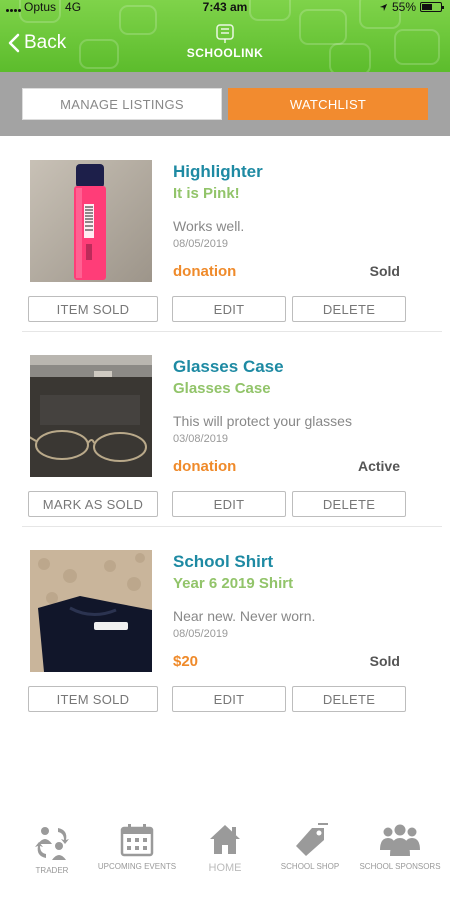 This screenshot has width=450, height=900. Describe the element at coordinates (225, 53) in the screenshot. I see `brand-name: SCHOOLINK` at that location.